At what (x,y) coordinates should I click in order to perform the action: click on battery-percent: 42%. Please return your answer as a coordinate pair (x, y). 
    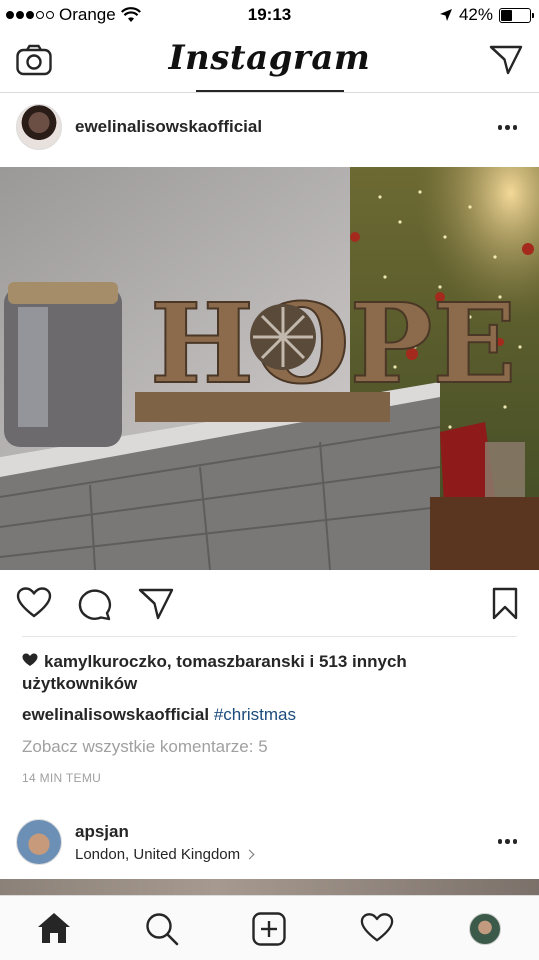
    Looking at the image, I should click on (475, 14).